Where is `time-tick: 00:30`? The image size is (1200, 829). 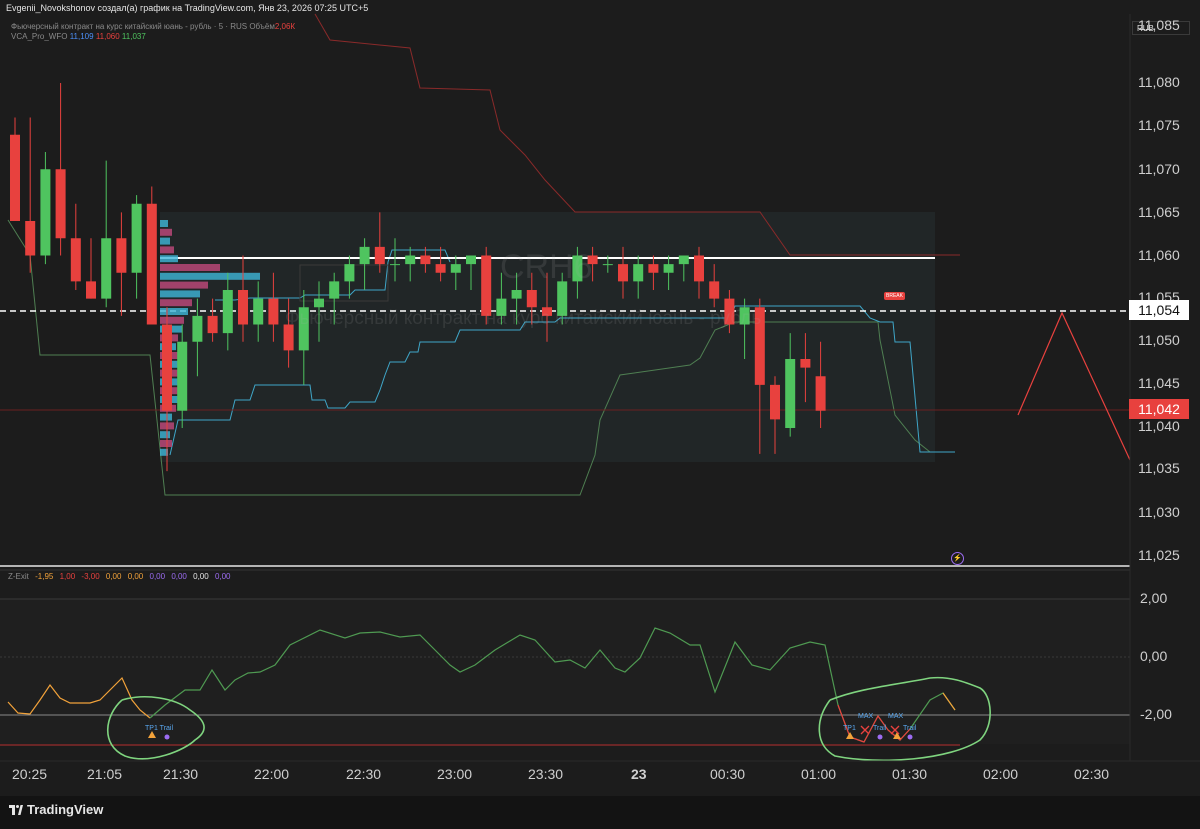
time-tick: 00:30 is located at coordinates (728, 774).